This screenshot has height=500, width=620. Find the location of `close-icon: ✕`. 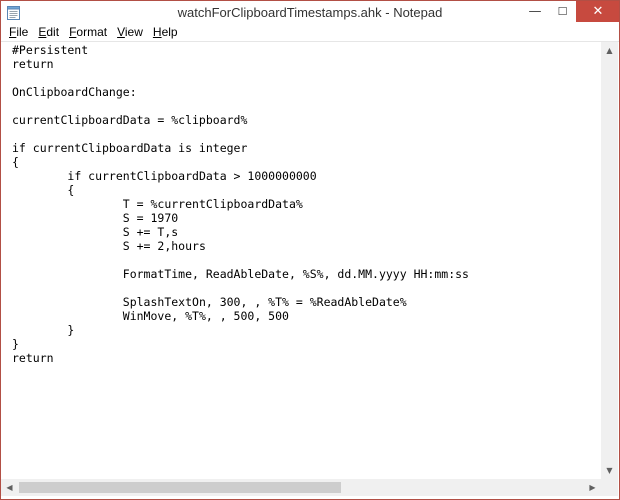

close-icon: ✕ is located at coordinates (598, 11).